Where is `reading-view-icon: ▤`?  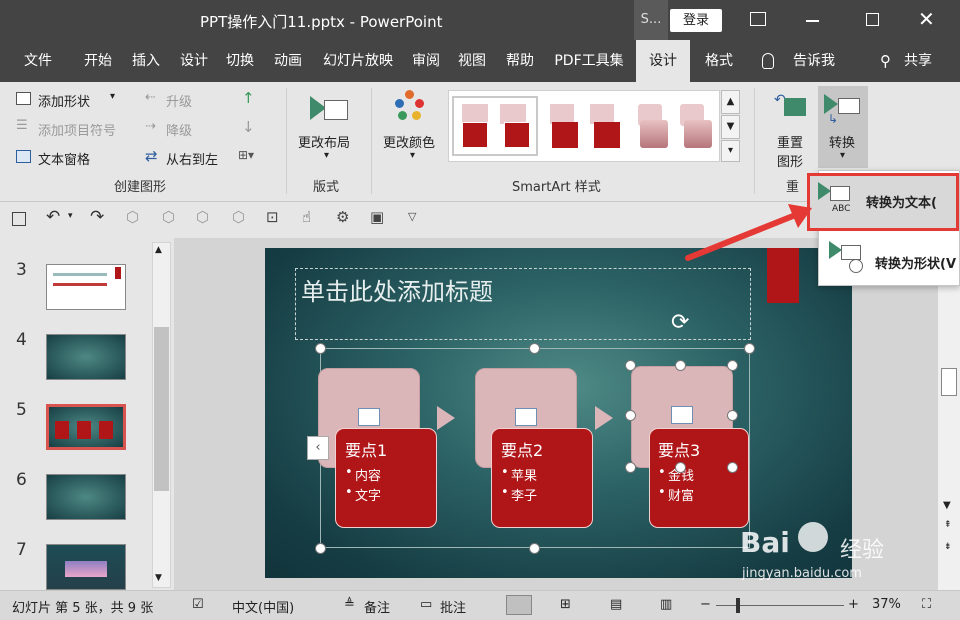 reading-view-icon: ▤ is located at coordinates (616, 604).